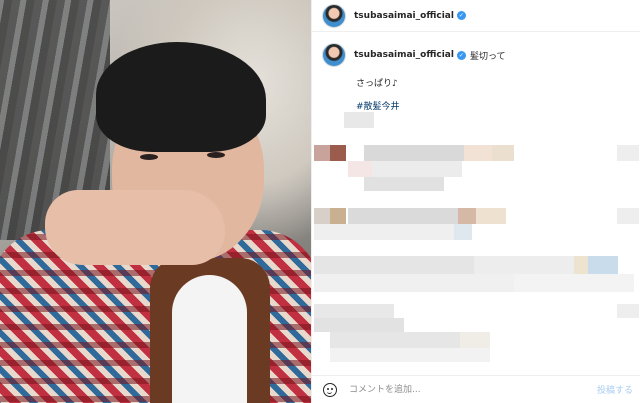  What do you see at coordinates (472, 389) in the screenshot?
I see `comment-input` at bounding box center [472, 389].